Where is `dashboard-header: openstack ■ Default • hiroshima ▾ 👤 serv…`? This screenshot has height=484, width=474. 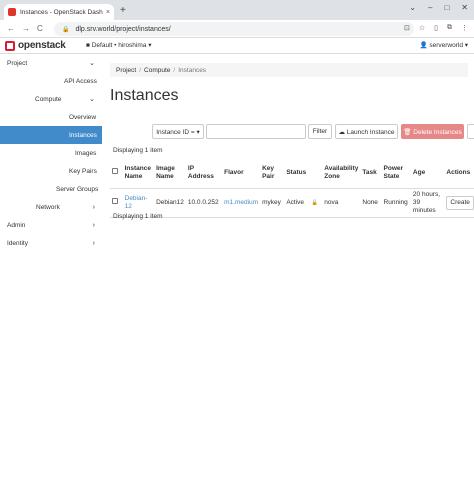 dashboard-header: openstack ■ Default • hiroshima ▾ 👤 serv… is located at coordinates (237, 46).